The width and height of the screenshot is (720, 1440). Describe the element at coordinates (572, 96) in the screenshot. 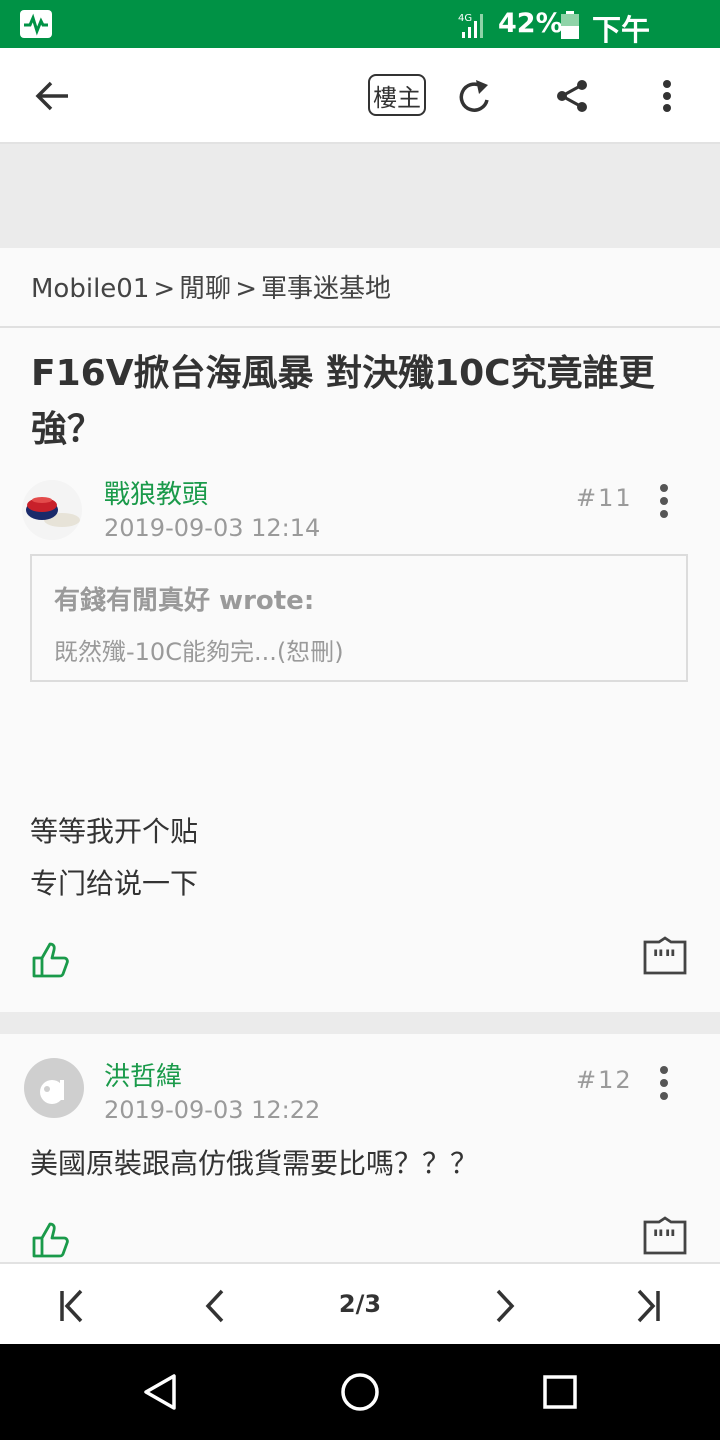

I see `share-icon` at that location.